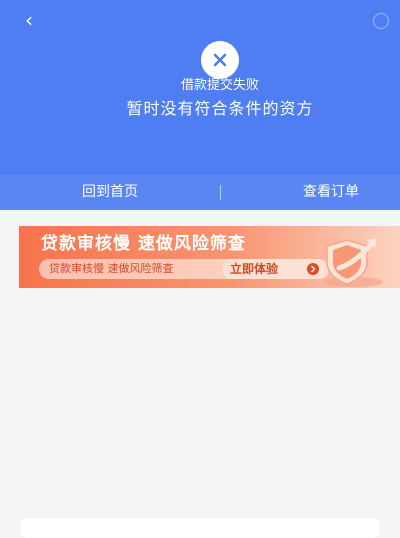  I want to click on try-now-button: 立即体验, so click(274, 269).